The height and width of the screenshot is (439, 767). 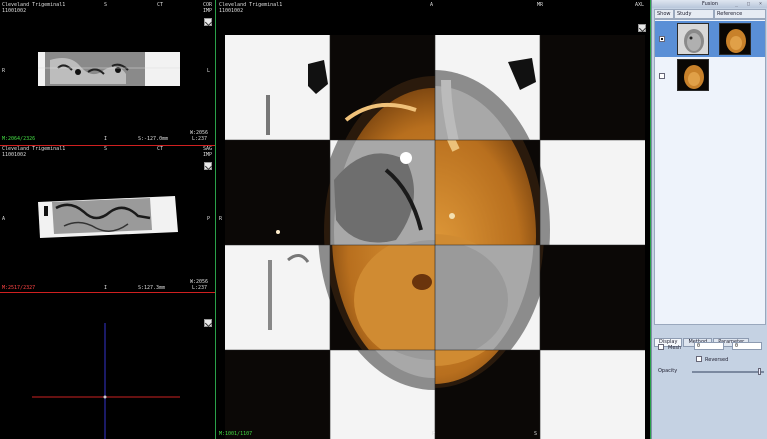 What do you see at coordinates (231, 11) in the screenshot?
I see `patient-id: 11001002` at bounding box center [231, 11].